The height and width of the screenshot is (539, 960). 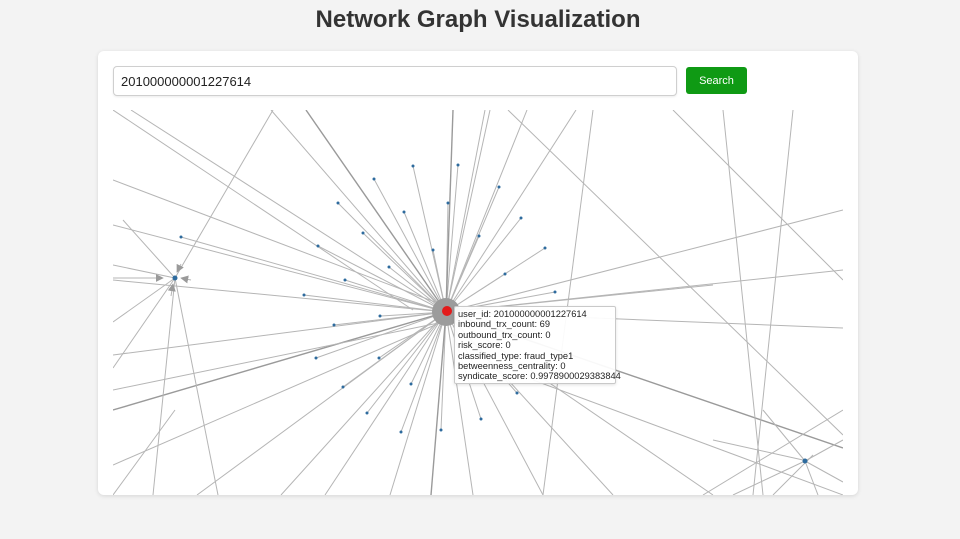 I want to click on tooltip-syndicate: syndicate_score: 0.9978900029383844, so click(x=539, y=376).